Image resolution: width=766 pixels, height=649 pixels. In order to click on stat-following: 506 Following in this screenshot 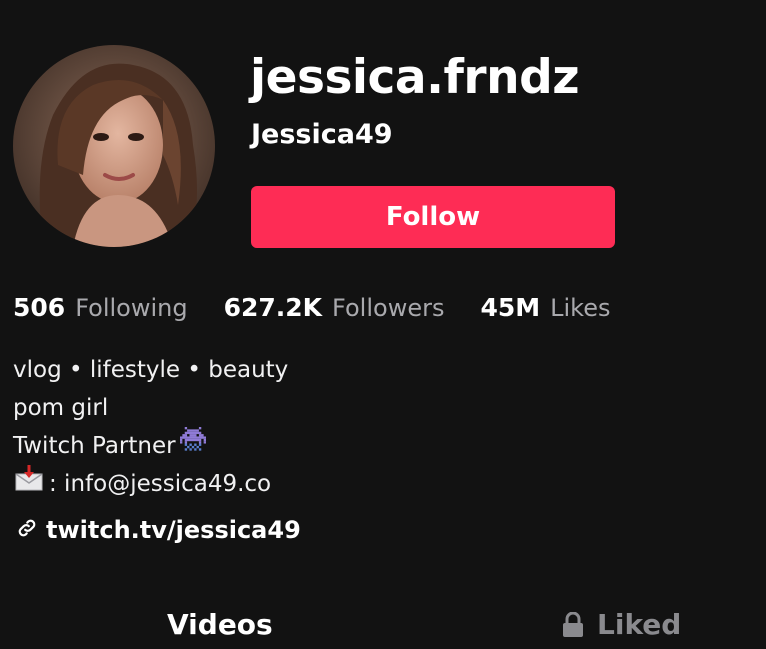, I will do `click(100, 307)`.